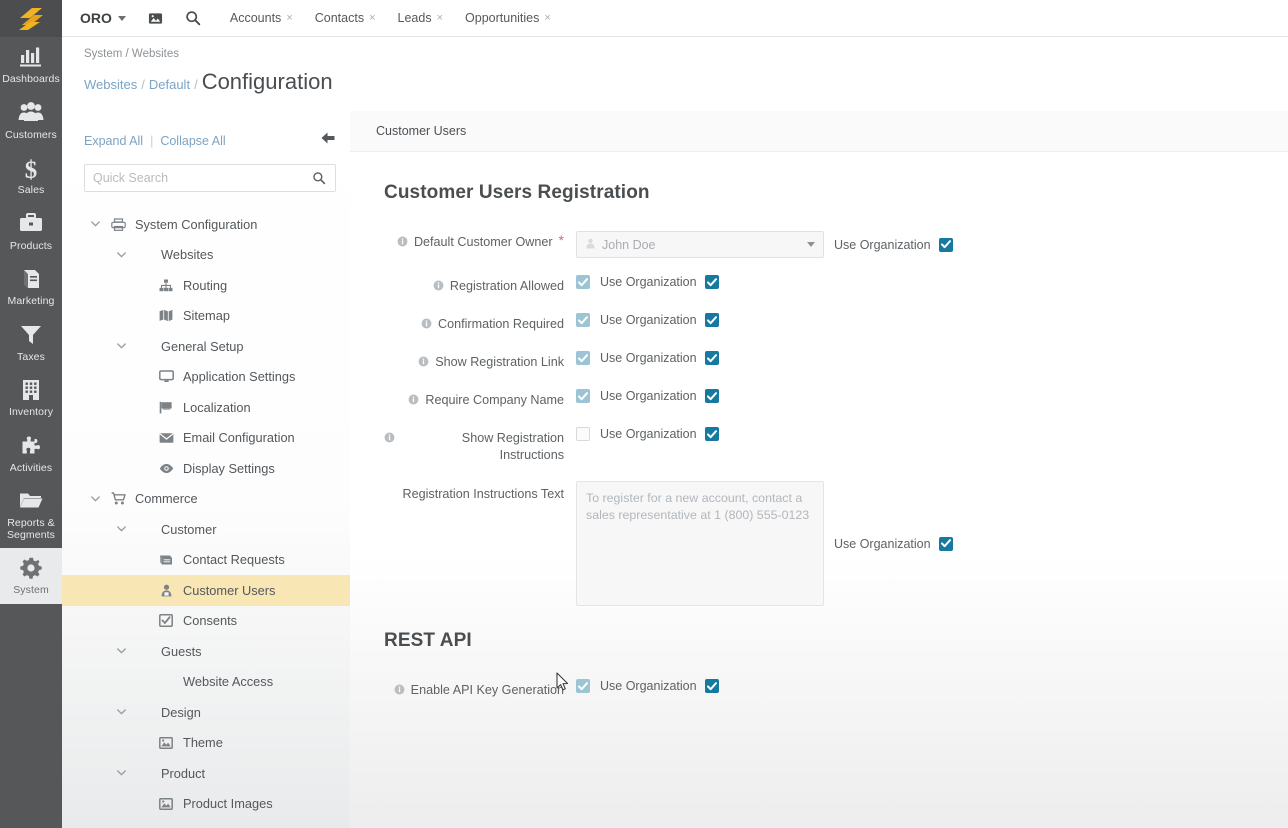 The height and width of the screenshot is (828, 1288). I want to click on image-icon, so click(166, 742).